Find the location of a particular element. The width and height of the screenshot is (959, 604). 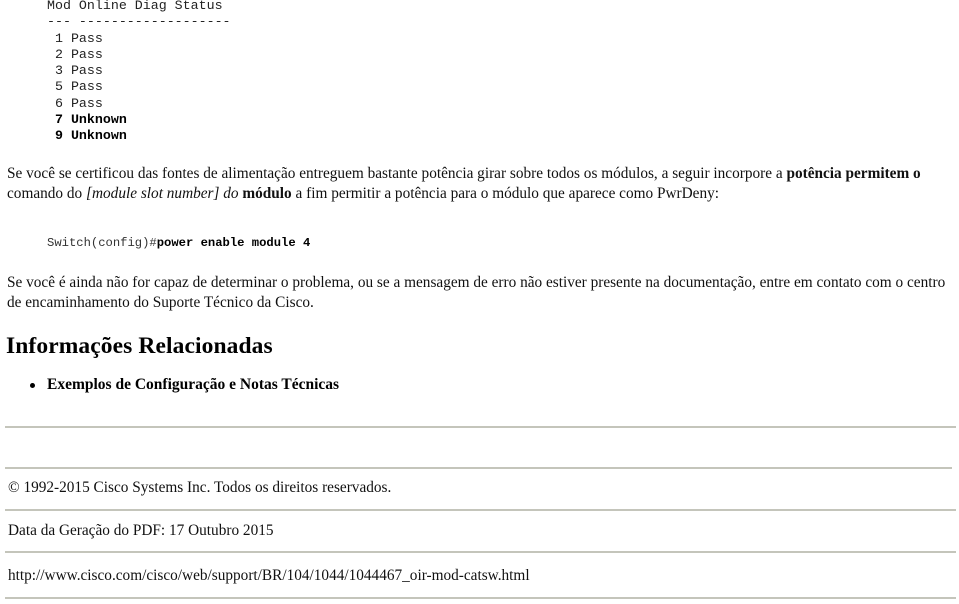

pdf-generation-date: Data da Geração do PDF: 17 Outubro 2015 is located at coordinates (141, 530).